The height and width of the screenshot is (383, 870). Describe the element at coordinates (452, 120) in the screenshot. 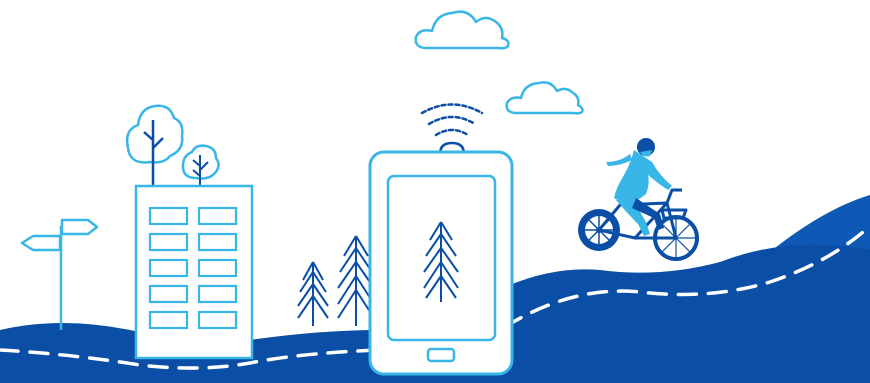

I see `wifi-signal-icon` at that location.